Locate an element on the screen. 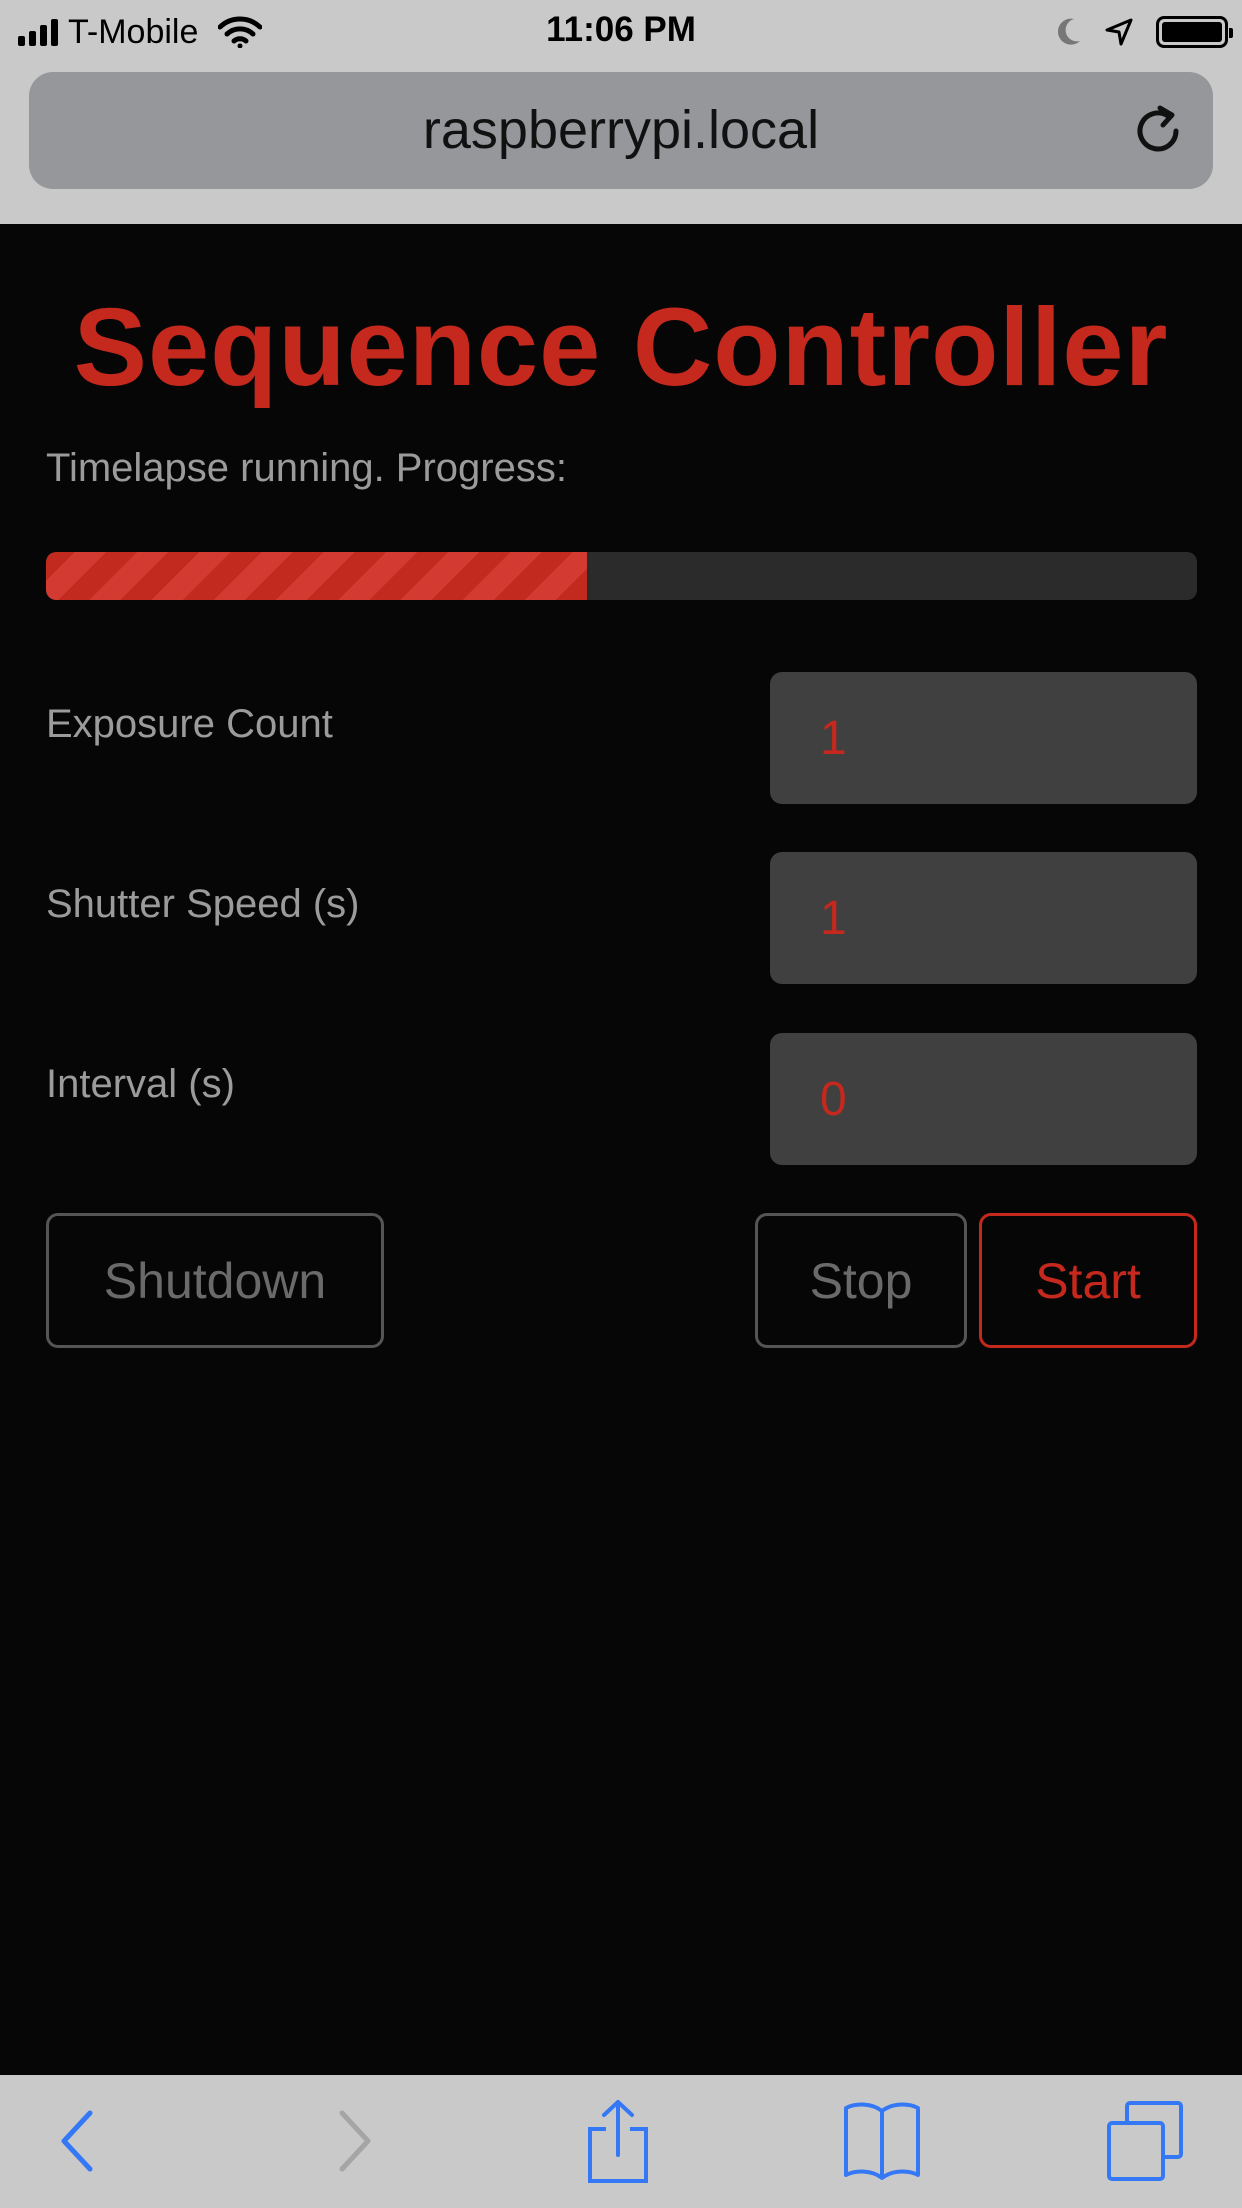  battery-fill is located at coordinates (1192, 32).